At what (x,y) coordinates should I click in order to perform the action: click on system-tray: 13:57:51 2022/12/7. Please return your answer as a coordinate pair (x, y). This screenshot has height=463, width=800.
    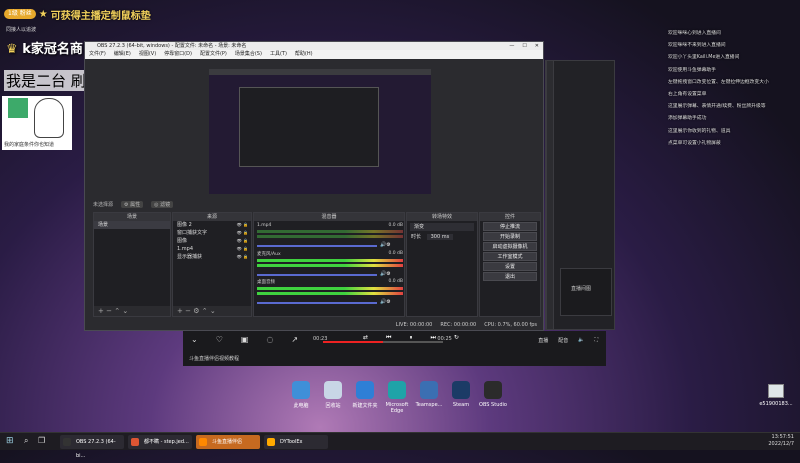
    Looking at the image, I should click on (781, 441).